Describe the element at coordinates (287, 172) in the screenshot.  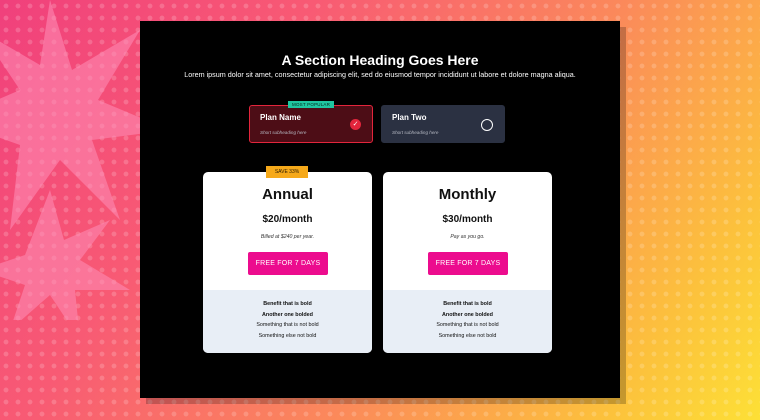
I see `save-tag: SAVE 33%` at that location.